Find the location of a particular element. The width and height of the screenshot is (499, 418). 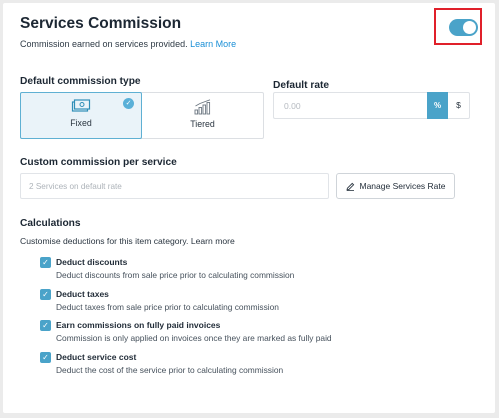

dollar-unit-button: $ is located at coordinates (459, 105).